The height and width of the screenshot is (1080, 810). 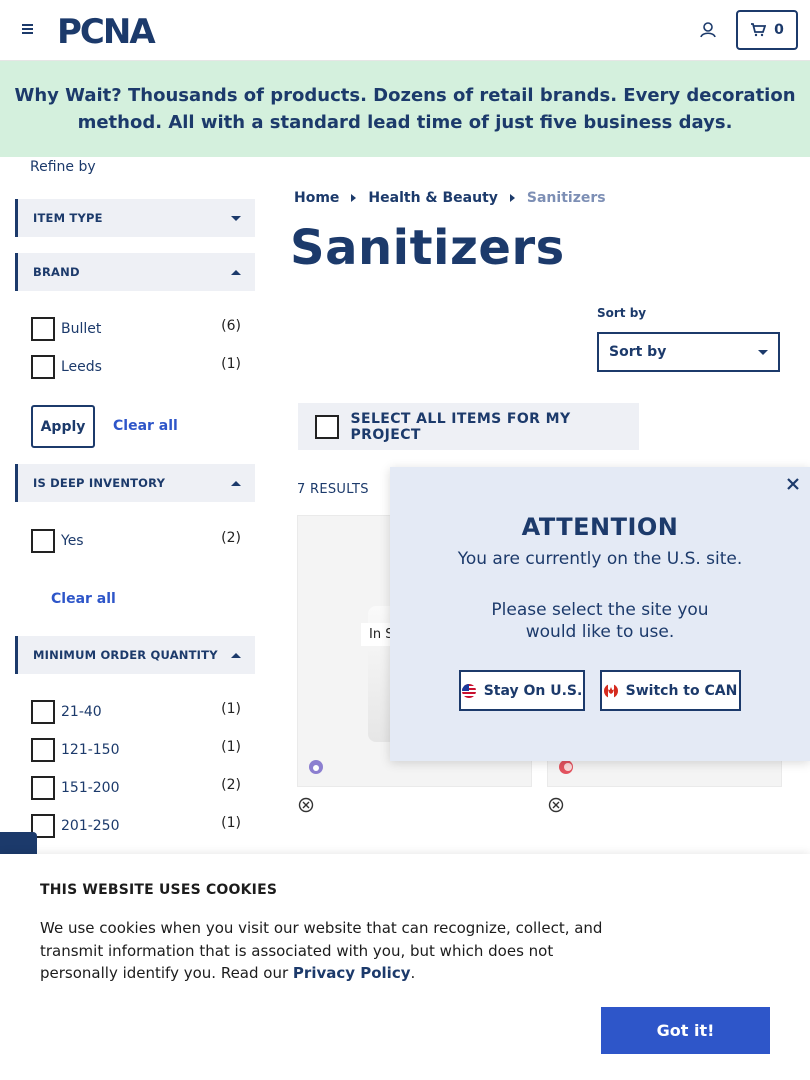 What do you see at coordinates (56, 272) in the screenshot?
I see `facet-label: BRAND` at bounding box center [56, 272].